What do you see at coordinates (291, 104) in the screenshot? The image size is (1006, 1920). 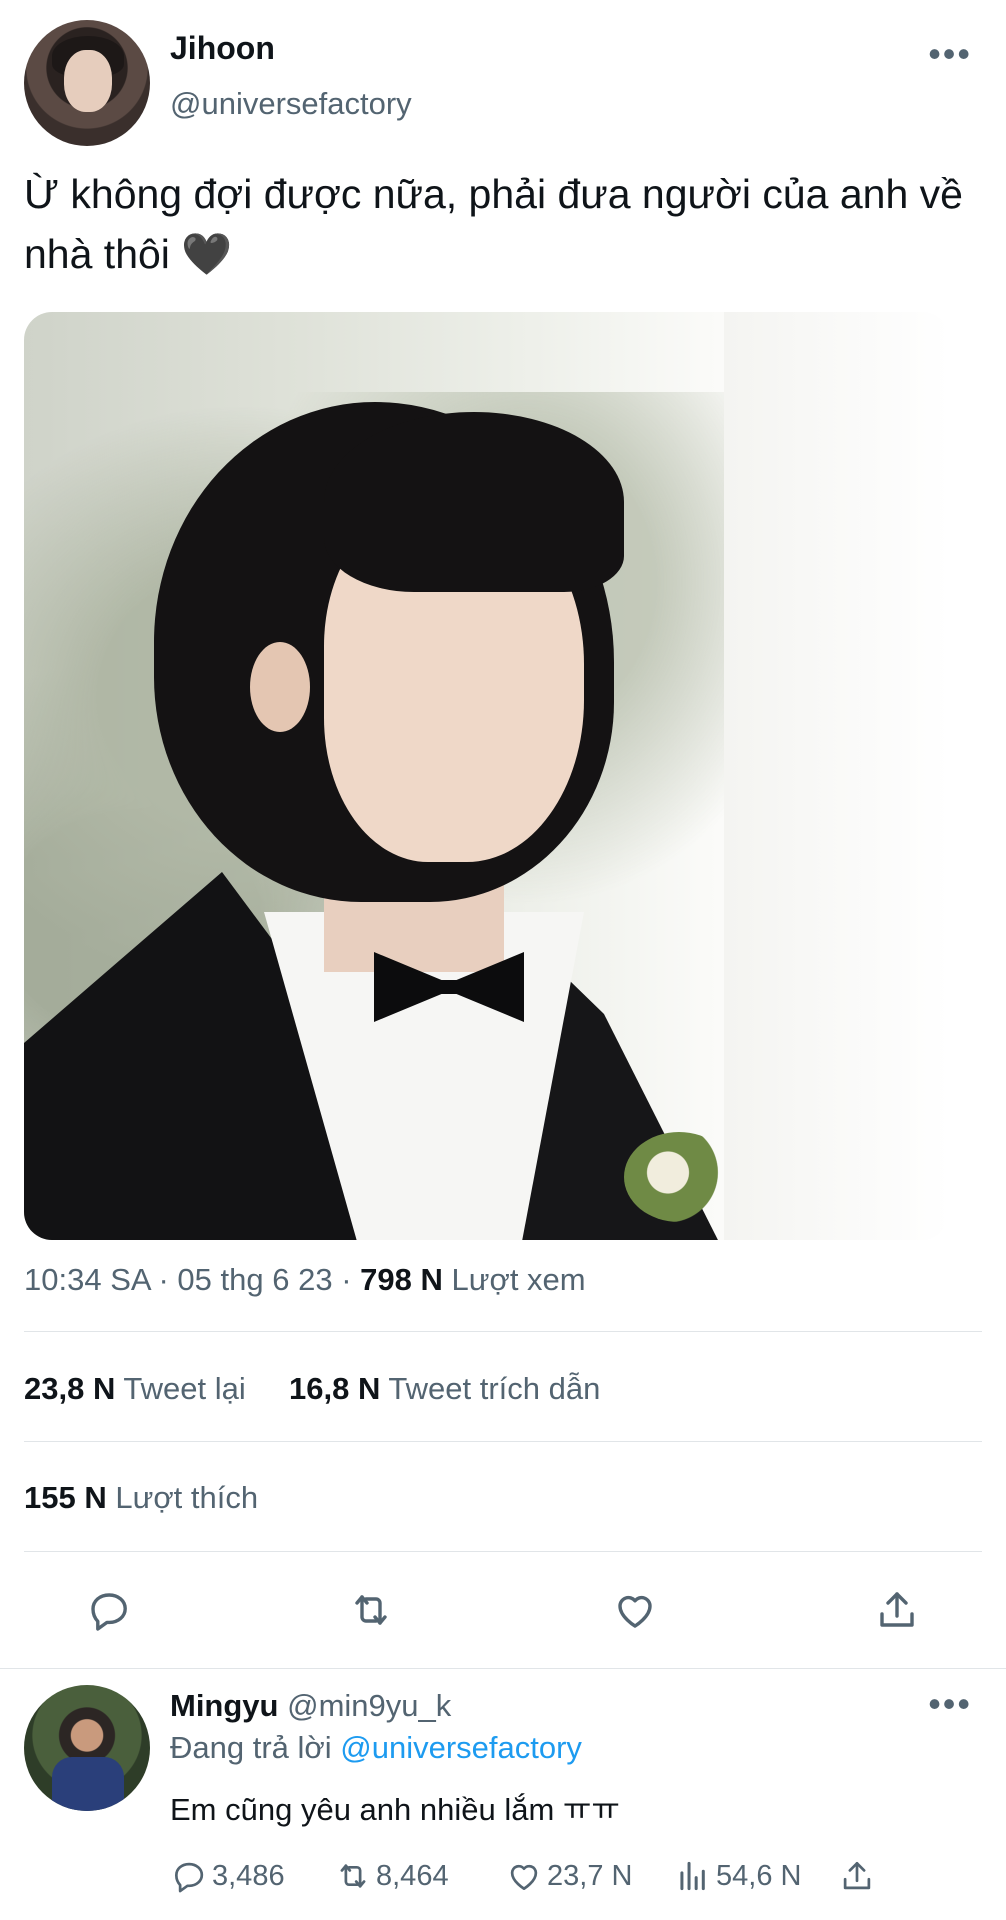 I see `author-handle: @universefactory` at bounding box center [291, 104].